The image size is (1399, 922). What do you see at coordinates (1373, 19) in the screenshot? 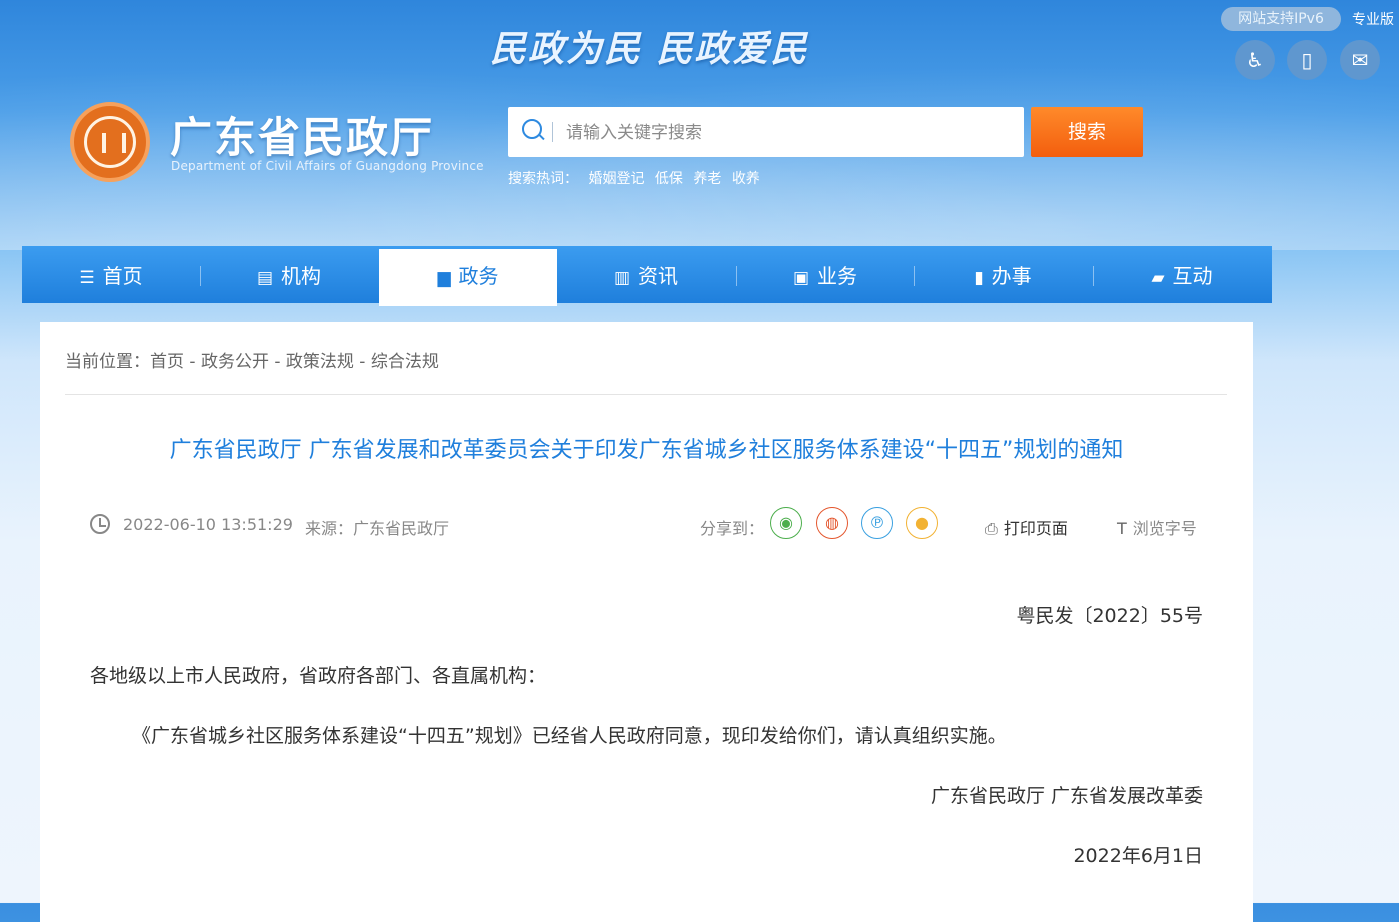
I see `pro-version-link: 专业版` at bounding box center [1373, 19].